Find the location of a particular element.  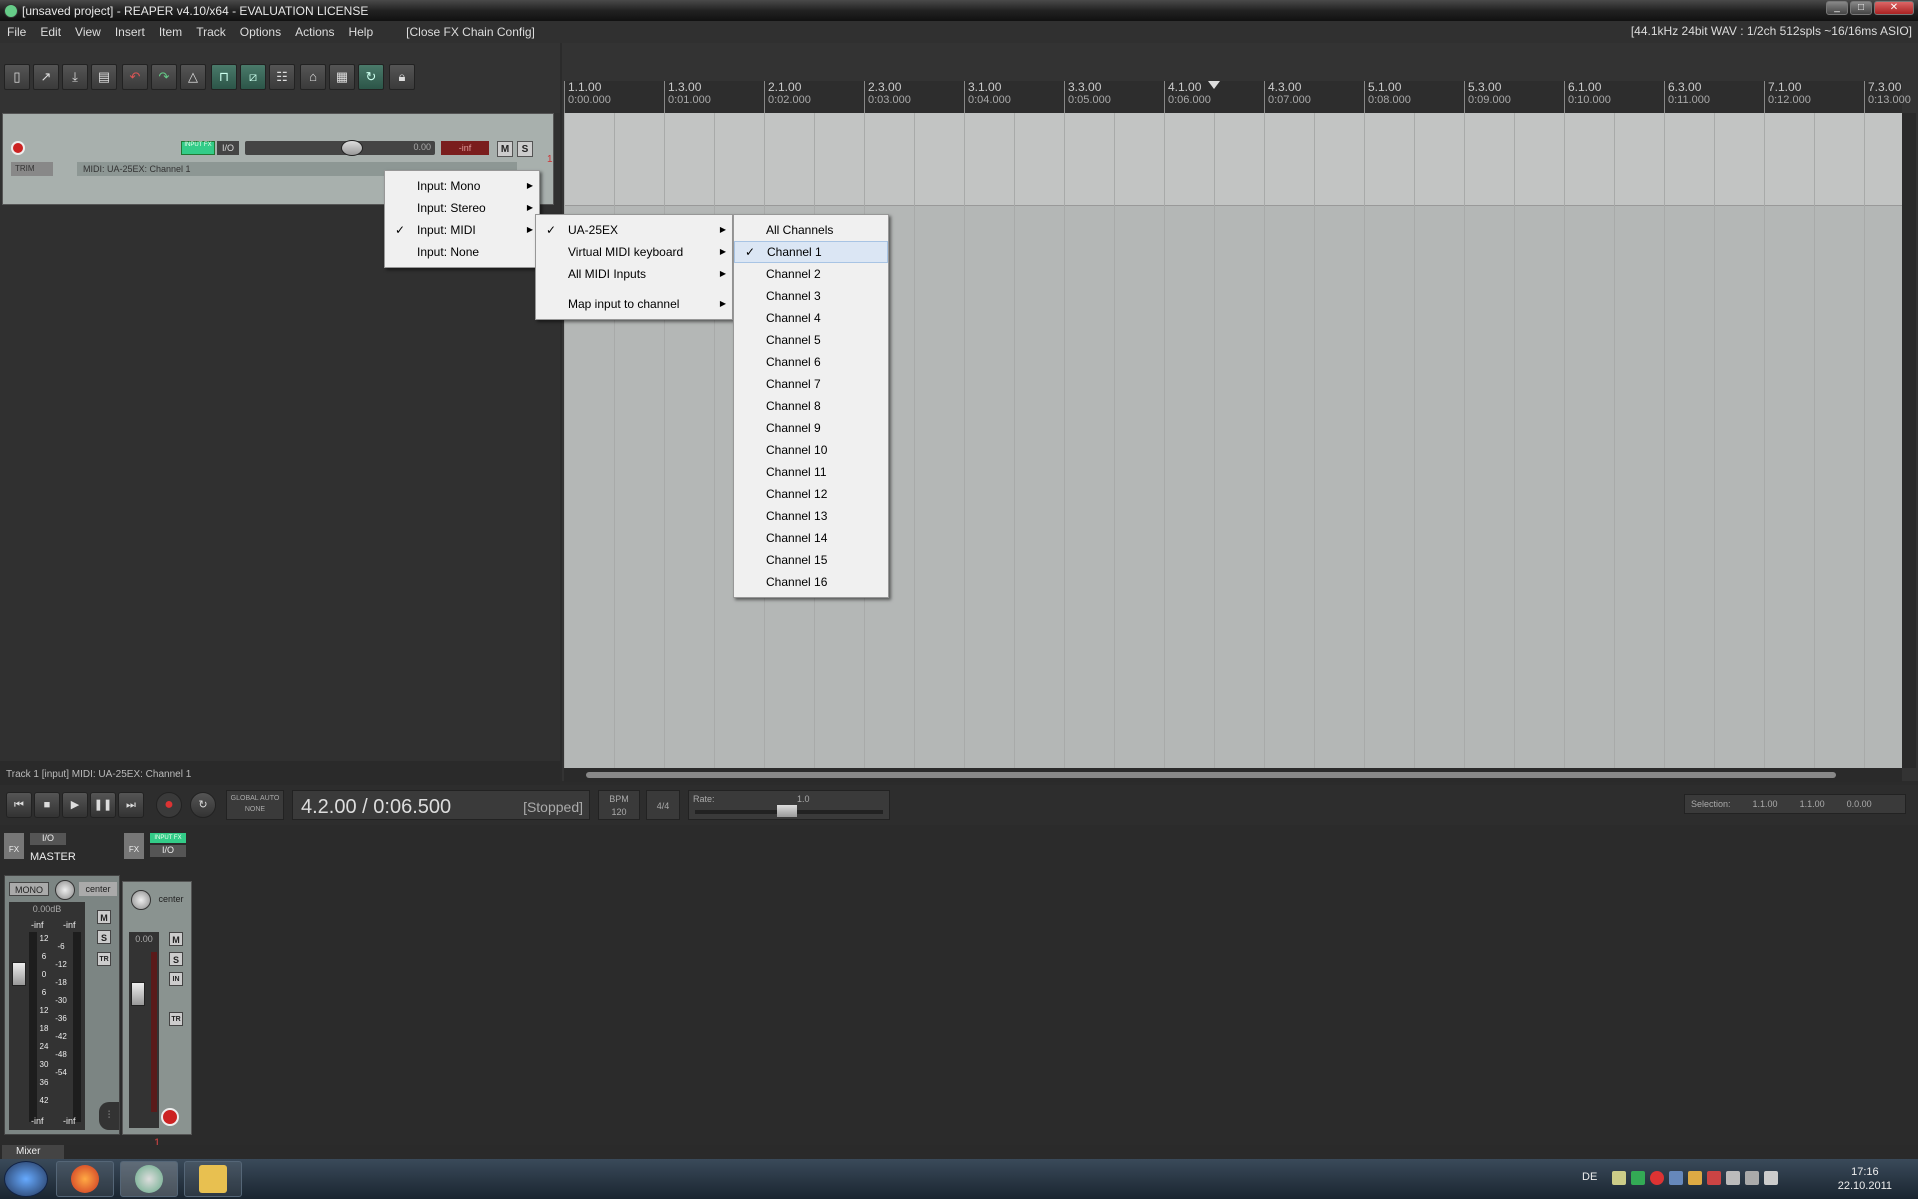

track1-fader-handle is located at coordinates (138, 994).